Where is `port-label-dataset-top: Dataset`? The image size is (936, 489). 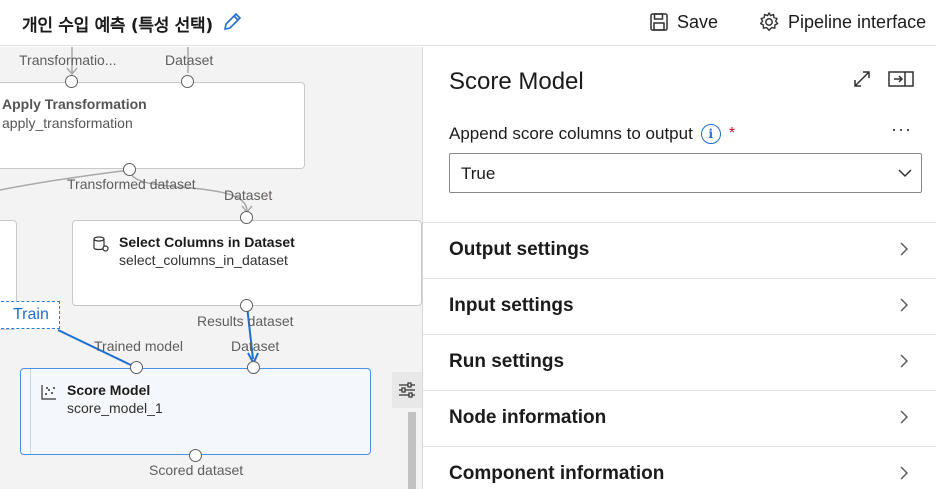 port-label-dataset-top: Dataset is located at coordinates (189, 60).